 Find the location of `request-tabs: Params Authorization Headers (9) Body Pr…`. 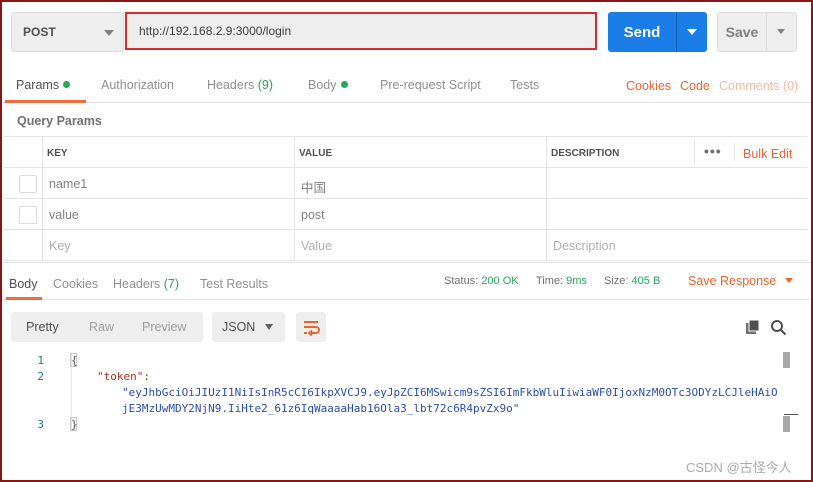

request-tabs: Params Authorization Headers (9) Body Pr… is located at coordinates (406, 85).